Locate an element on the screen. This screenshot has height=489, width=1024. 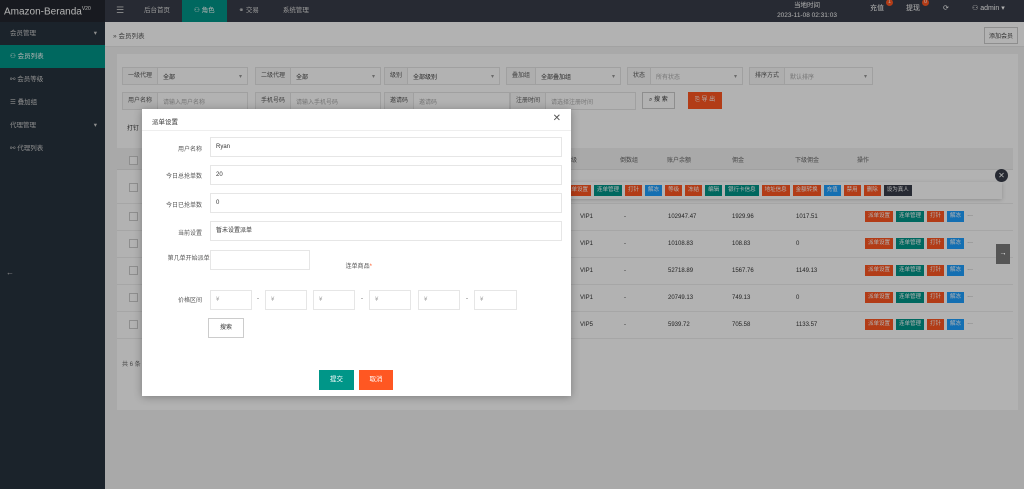
price-max-3: ¥ is located at coordinates (495, 300).